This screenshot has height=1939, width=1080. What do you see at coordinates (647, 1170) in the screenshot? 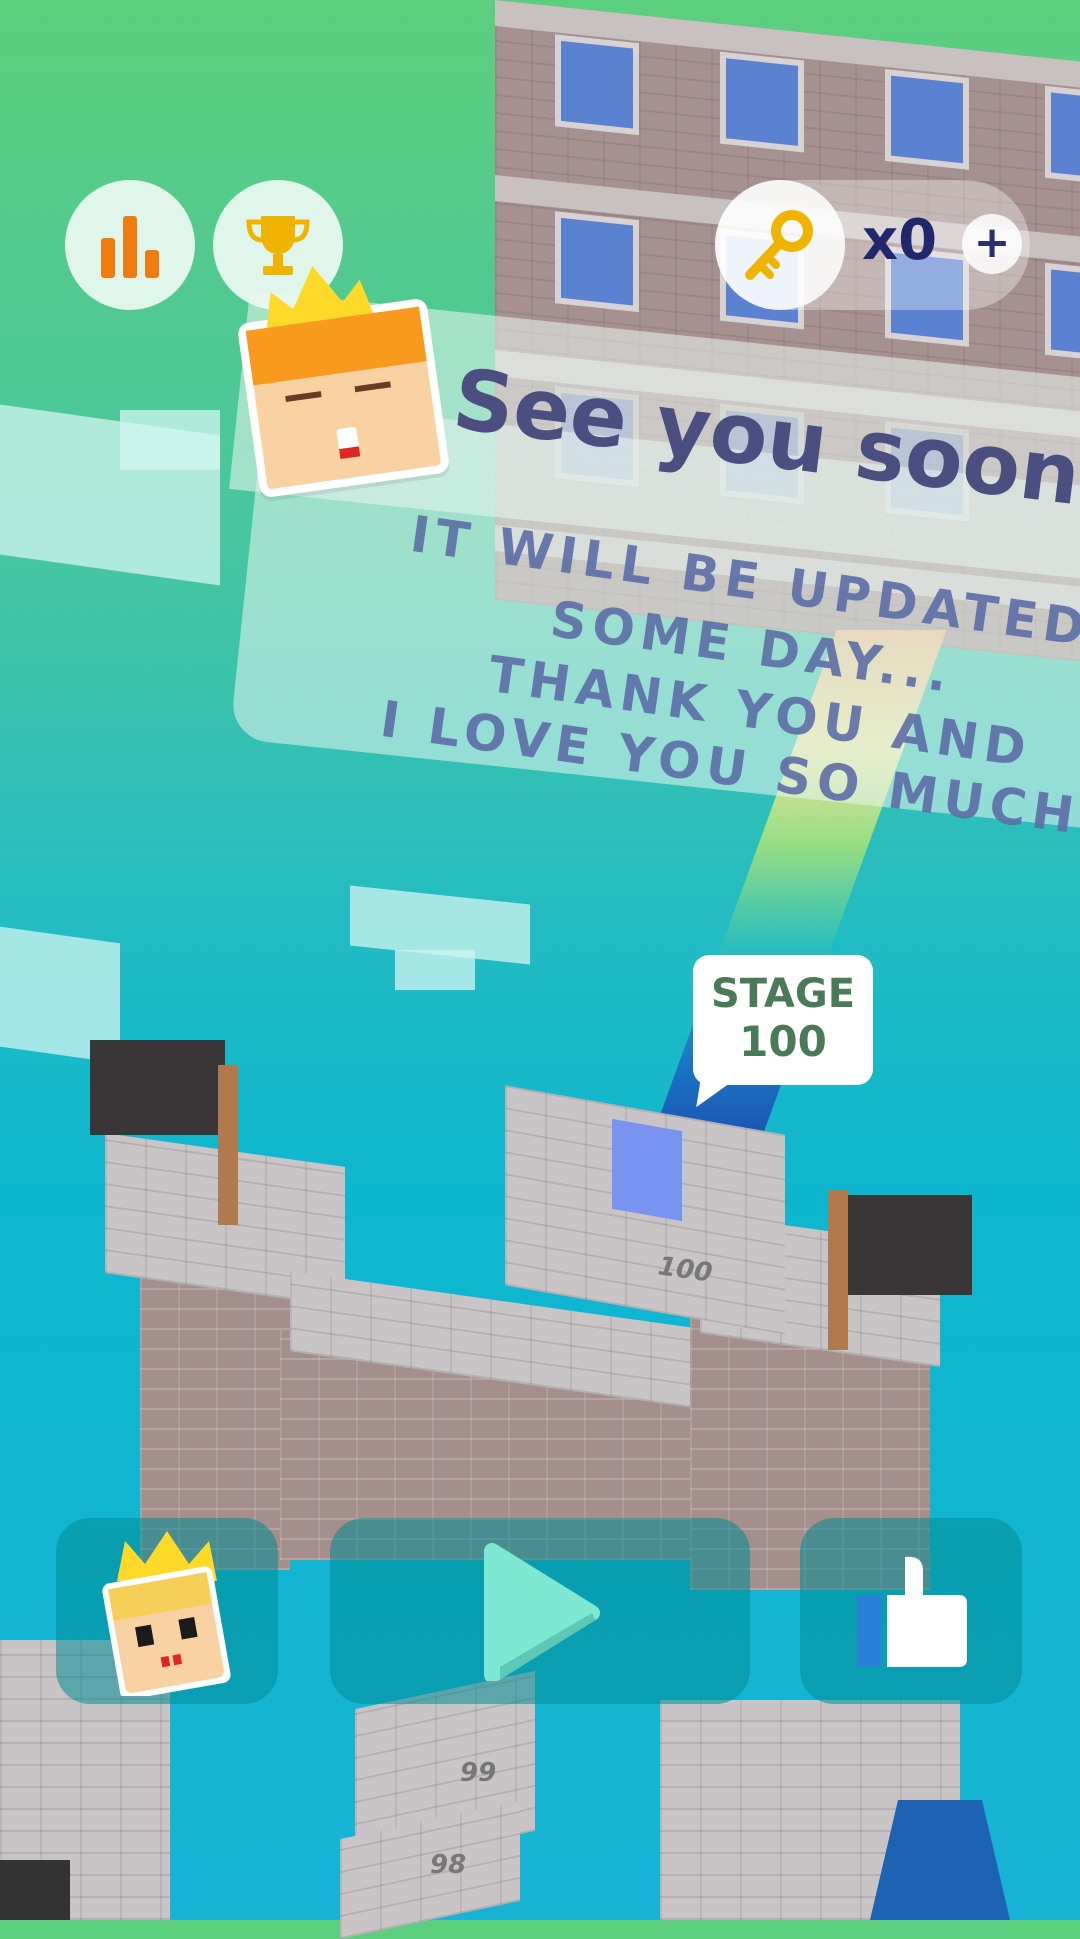
I see `player-block` at bounding box center [647, 1170].